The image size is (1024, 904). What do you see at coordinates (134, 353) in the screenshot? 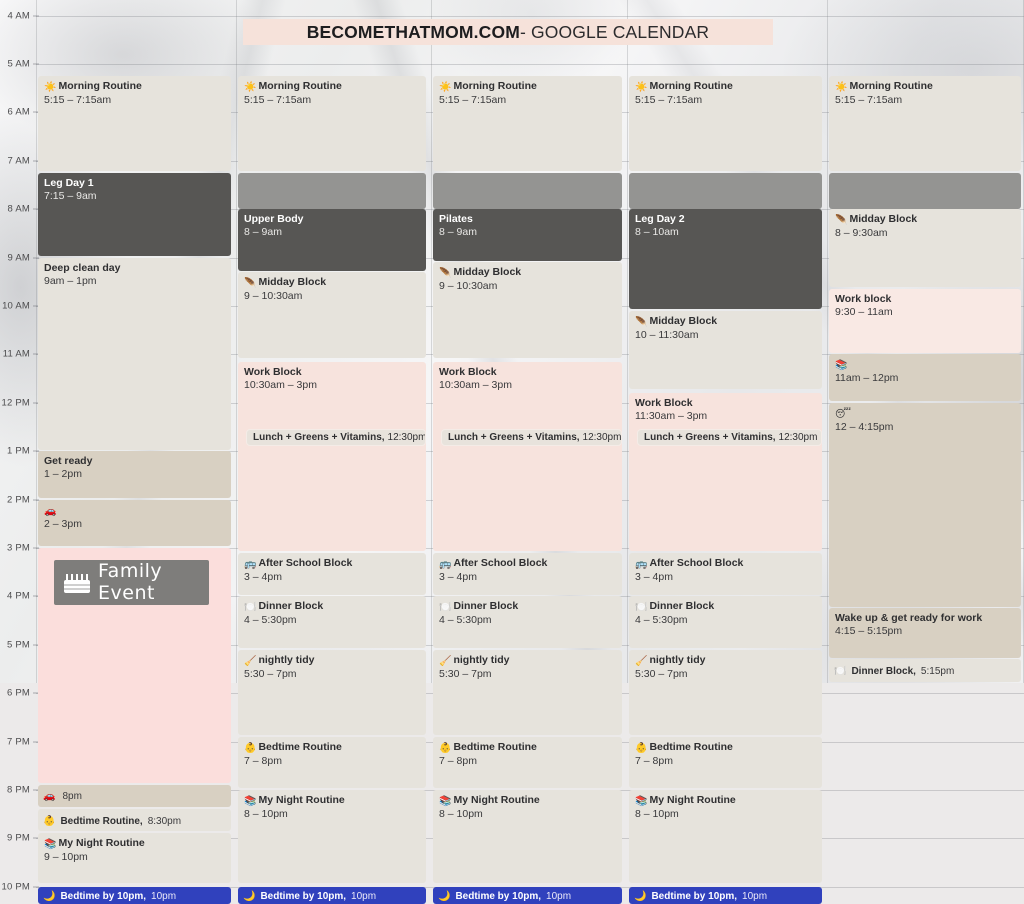
I see `event-block: Deep clean day 9am – 1pm` at bounding box center [134, 353].